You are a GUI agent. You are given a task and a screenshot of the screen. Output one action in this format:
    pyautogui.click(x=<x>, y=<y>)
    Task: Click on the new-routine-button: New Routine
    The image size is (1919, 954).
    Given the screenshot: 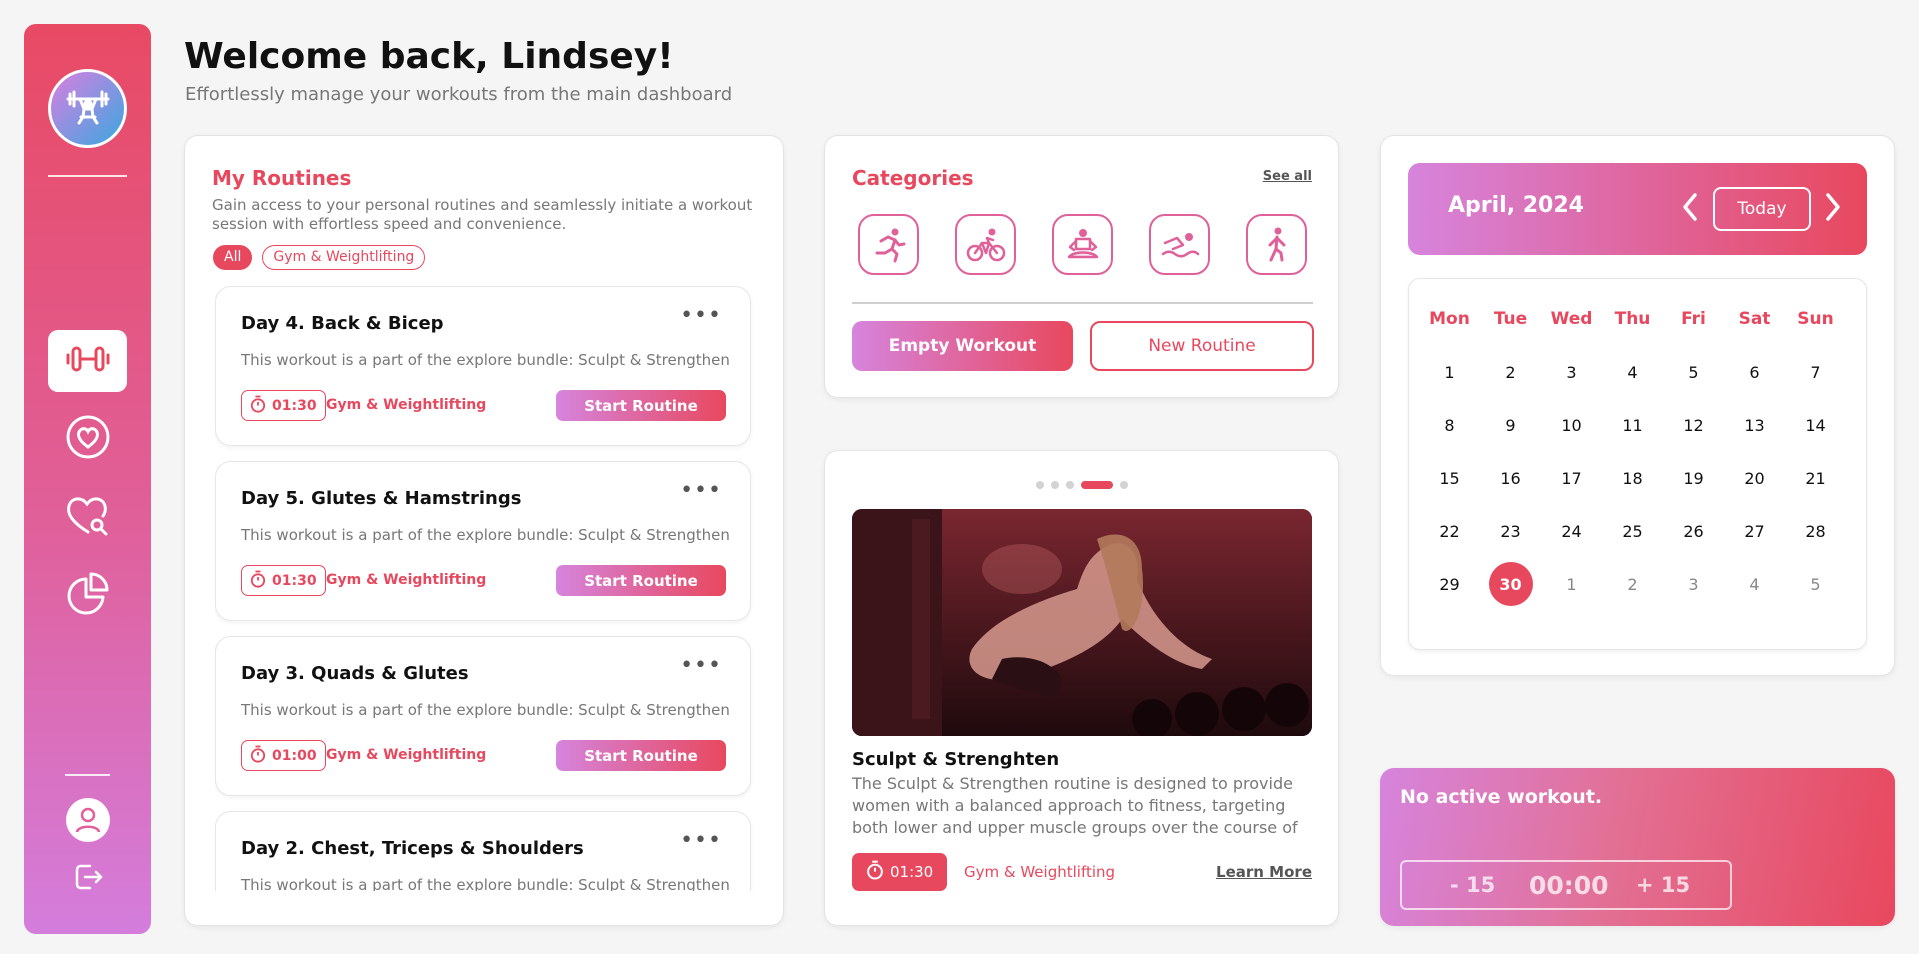 What is the action you would take?
    pyautogui.click(x=1202, y=346)
    